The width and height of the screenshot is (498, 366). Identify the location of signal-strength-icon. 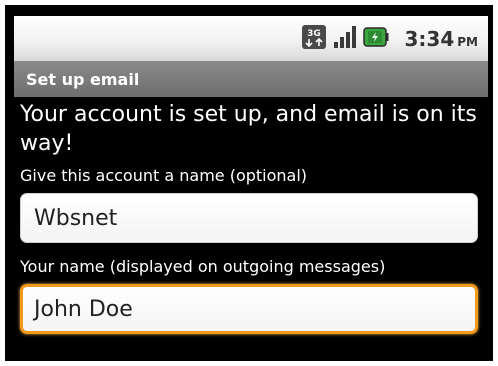
(345, 39).